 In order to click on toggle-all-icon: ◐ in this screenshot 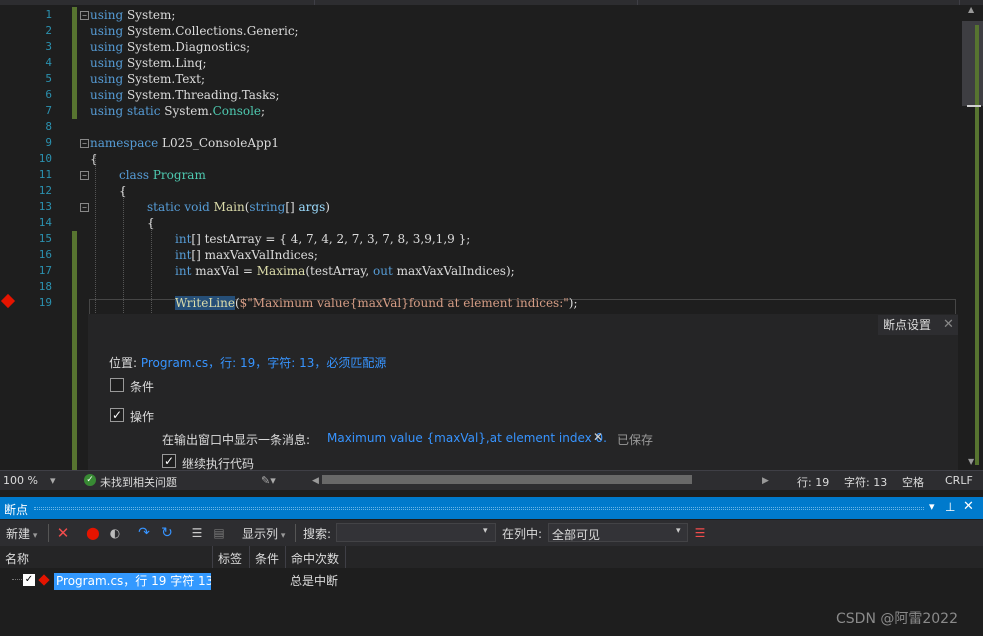, I will do `click(115, 533)`.